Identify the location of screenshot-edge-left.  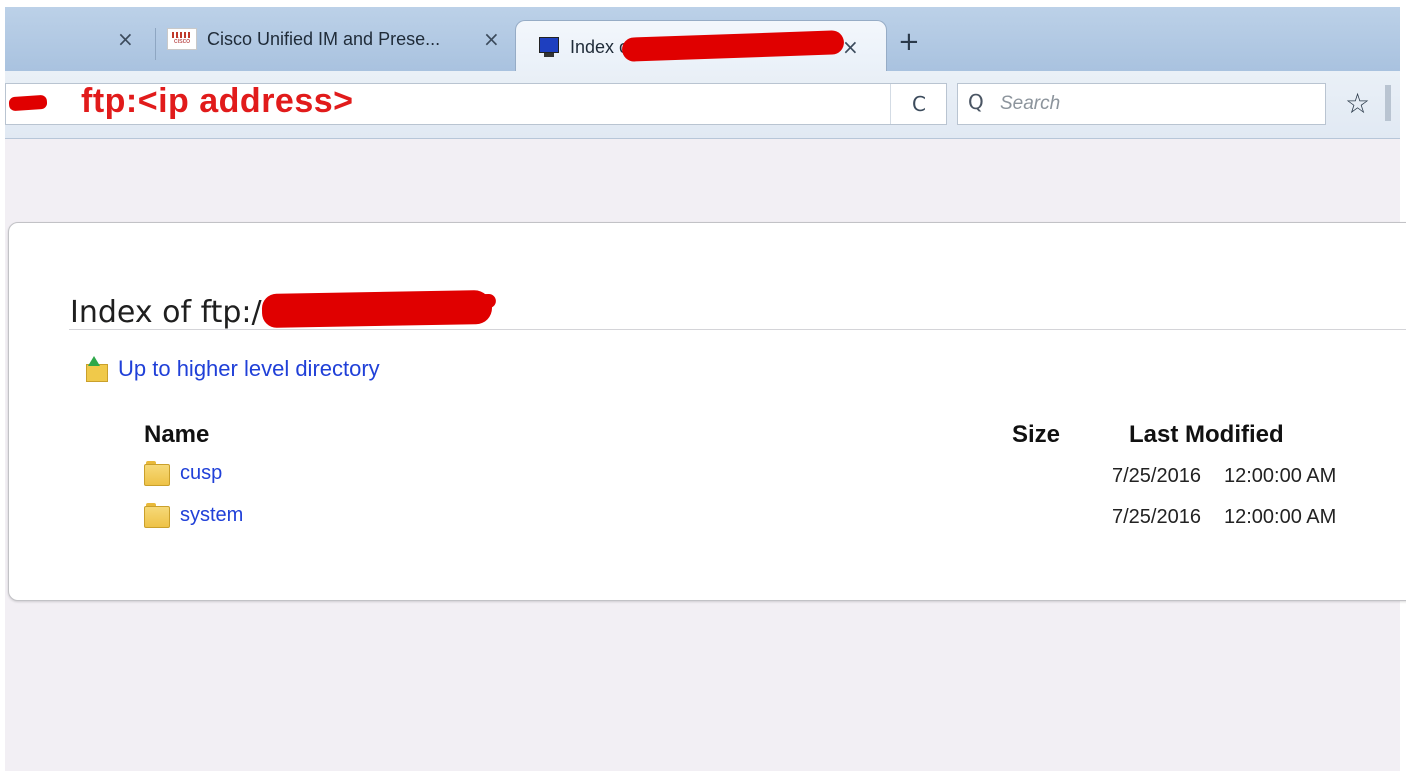
(2, 385).